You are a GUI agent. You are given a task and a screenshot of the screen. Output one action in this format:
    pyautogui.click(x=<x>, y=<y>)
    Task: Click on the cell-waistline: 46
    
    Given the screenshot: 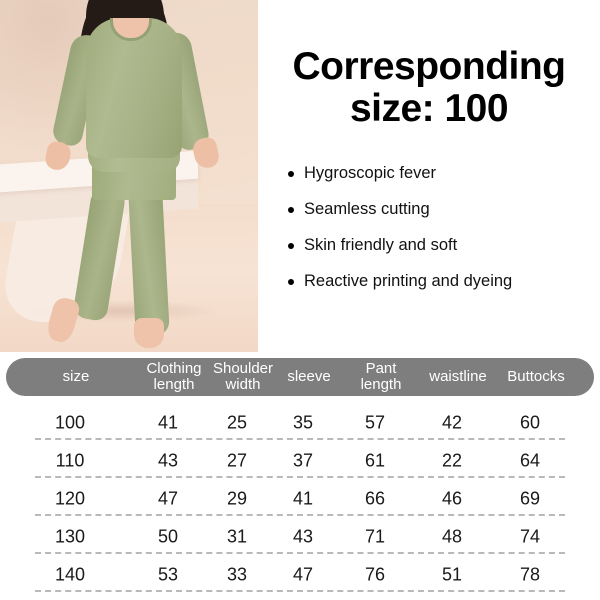 What is the action you would take?
    pyautogui.click(x=452, y=498)
    